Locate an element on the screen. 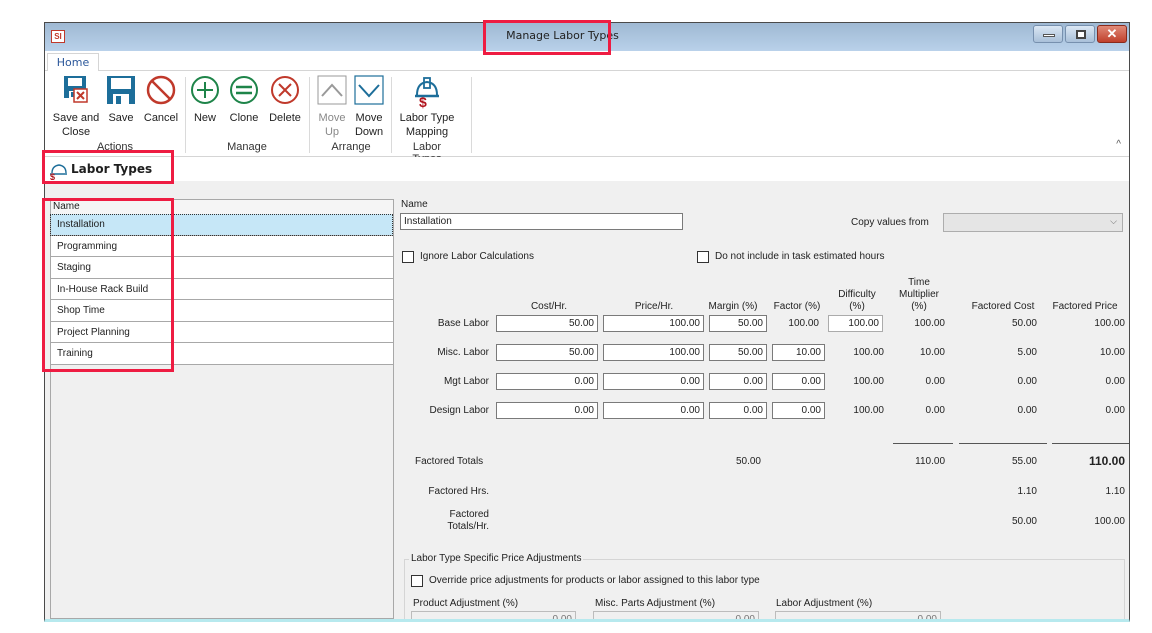  delete-button: Delete is located at coordinates (285, 100).